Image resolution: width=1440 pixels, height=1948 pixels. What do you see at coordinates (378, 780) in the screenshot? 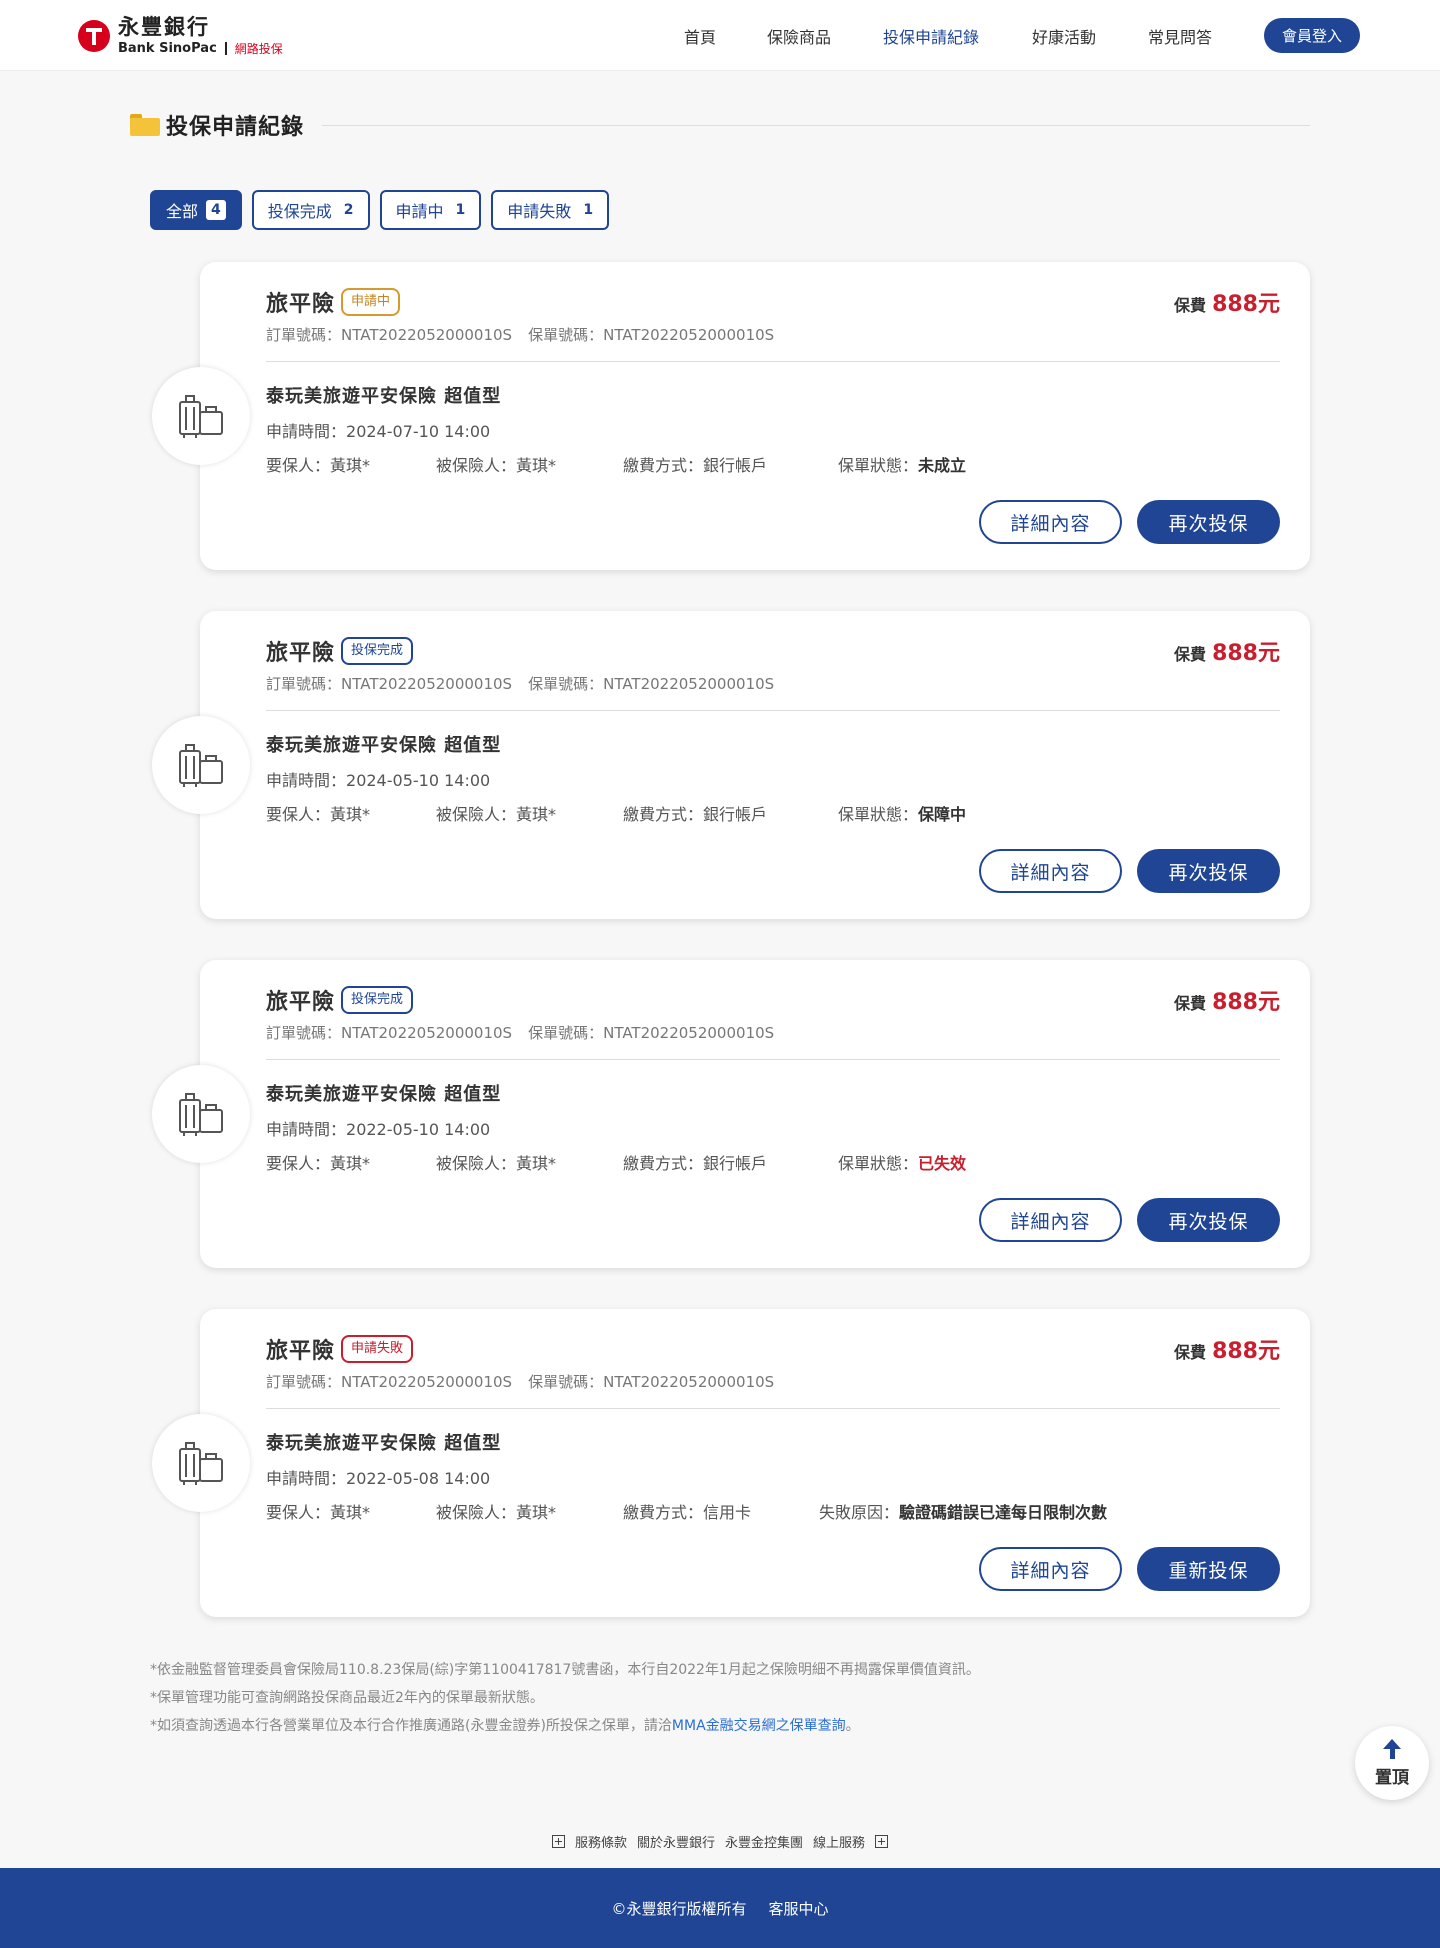
I see `apply-time: 申請時間：2024-05-10 14:00` at bounding box center [378, 780].